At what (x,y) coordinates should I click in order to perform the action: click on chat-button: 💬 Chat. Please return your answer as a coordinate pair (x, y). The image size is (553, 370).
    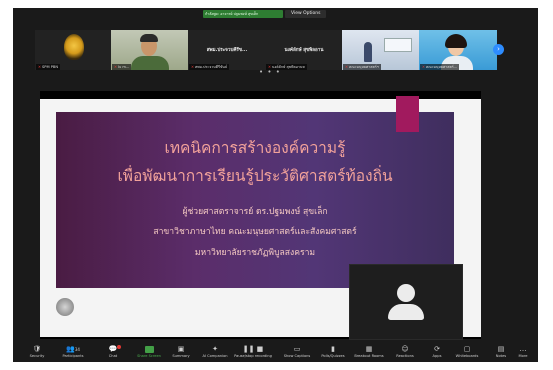
    Looking at the image, I should click on (113, 351).